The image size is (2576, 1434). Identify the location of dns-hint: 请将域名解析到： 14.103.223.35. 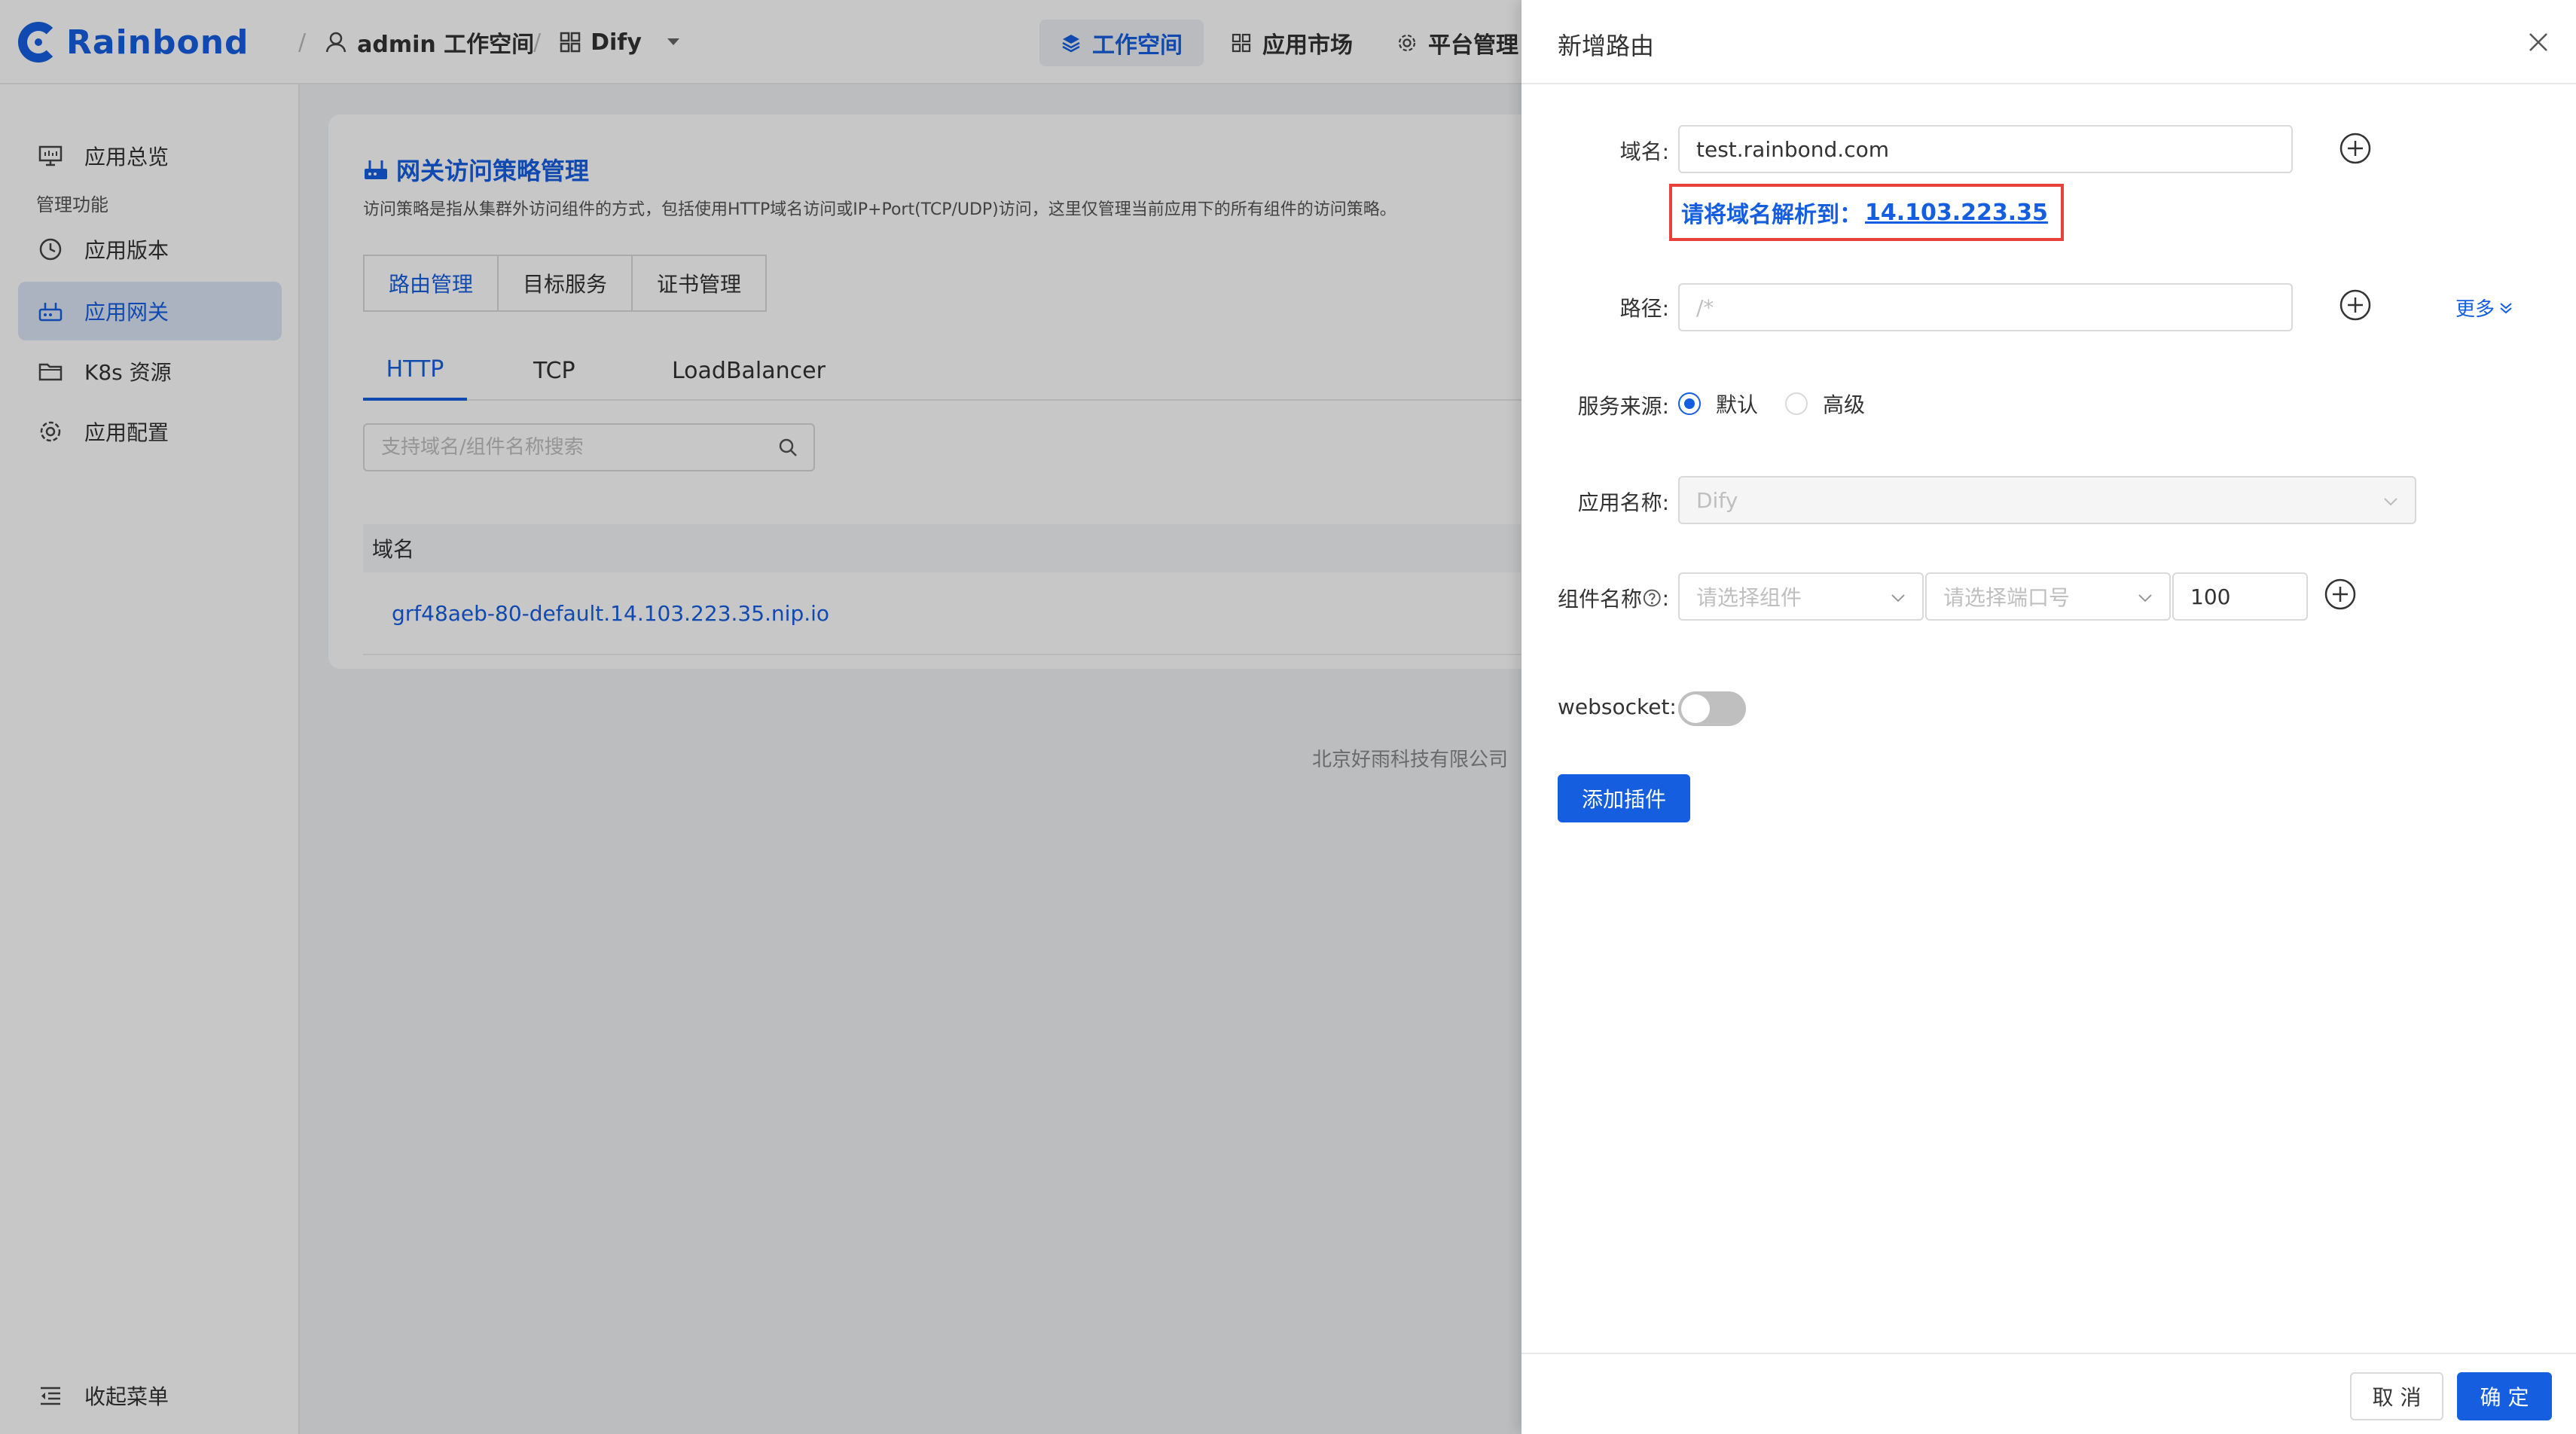
(1867, 212).